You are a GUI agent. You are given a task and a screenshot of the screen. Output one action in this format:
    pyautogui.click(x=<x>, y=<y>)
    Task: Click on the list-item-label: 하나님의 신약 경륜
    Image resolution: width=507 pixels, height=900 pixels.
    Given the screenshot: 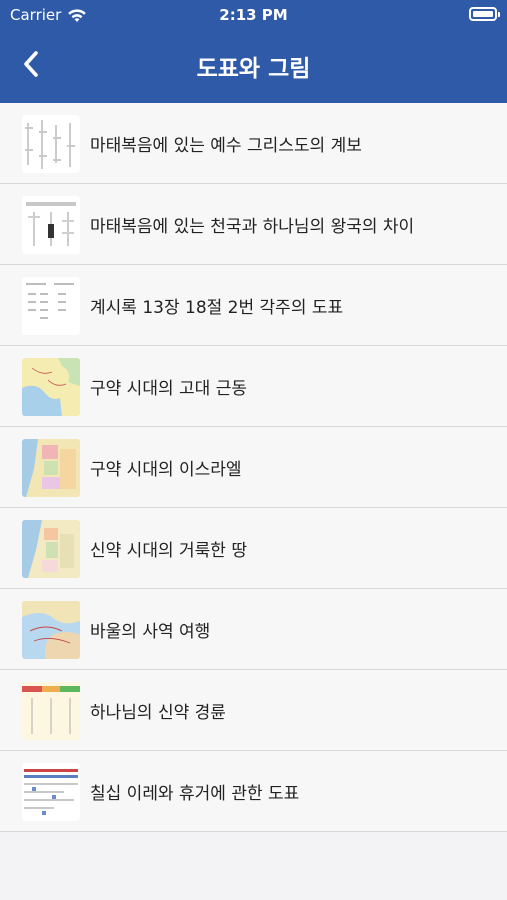 What is the action you would take?
    pyautogui.click(x=158, y=713)
    